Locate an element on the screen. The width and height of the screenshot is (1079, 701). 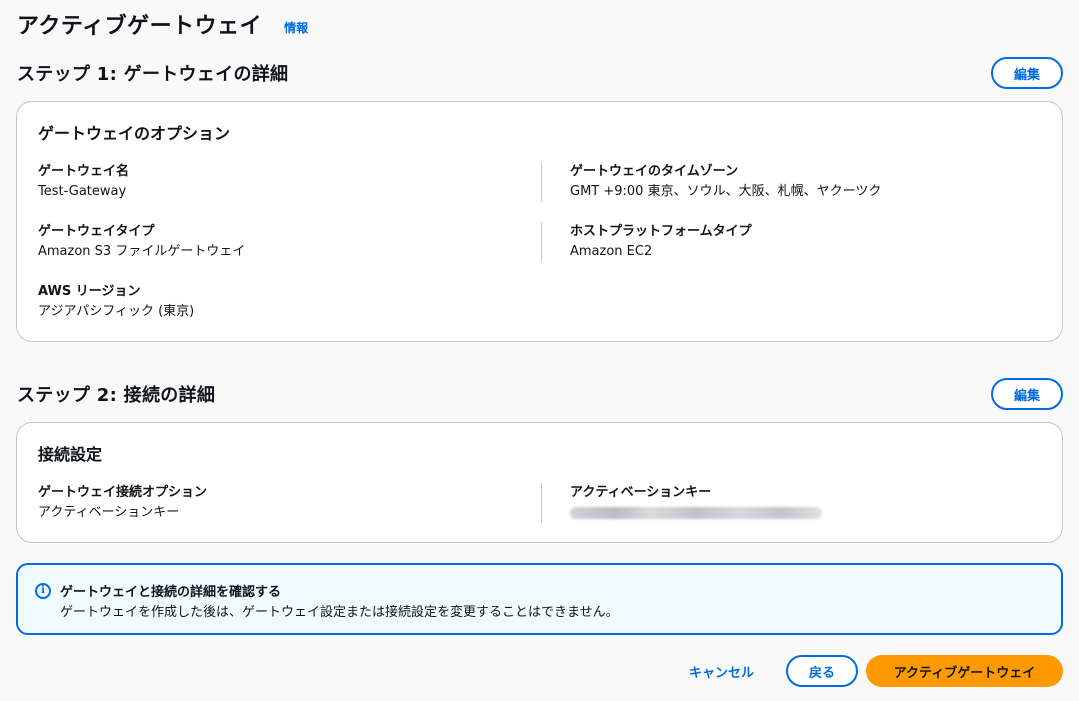
alert-title: ゲートウェイと接続の詳細を確認する is located at coordinates (171, 592).